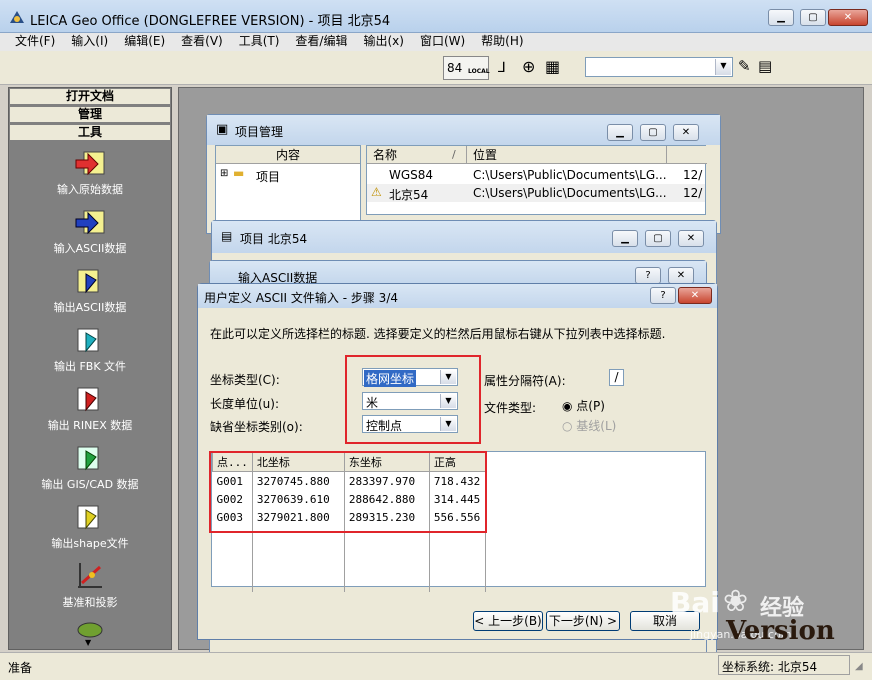  Describe the element at coordinates (90, 221) in the screenshot. I see `import-ascii-icon` at that location.